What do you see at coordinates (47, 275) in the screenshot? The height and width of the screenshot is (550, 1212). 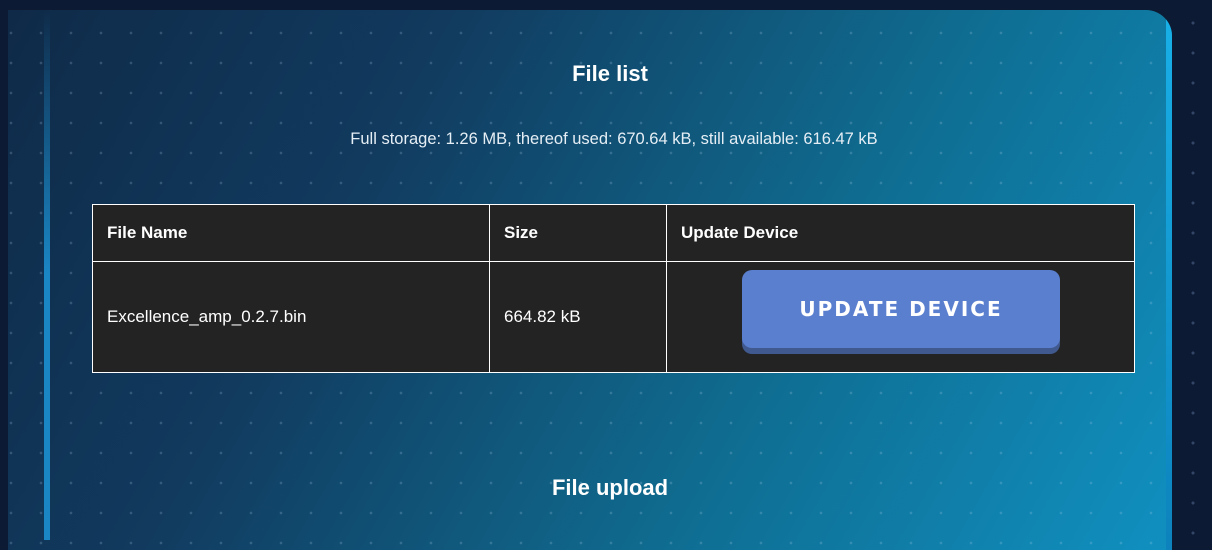 I see `panel-left-edge` at bounding box center [47, 275].